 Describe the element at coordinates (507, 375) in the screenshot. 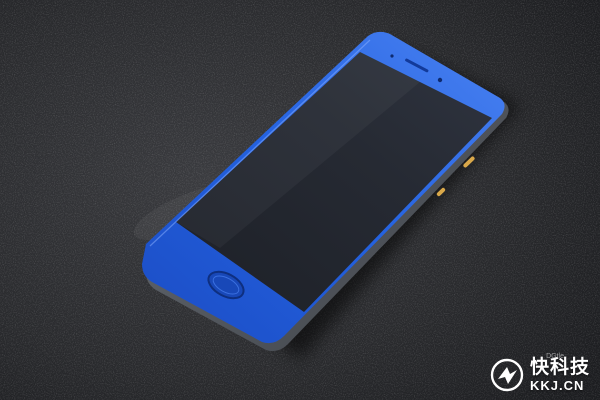

I see `kkj-logo-icon` at that location.